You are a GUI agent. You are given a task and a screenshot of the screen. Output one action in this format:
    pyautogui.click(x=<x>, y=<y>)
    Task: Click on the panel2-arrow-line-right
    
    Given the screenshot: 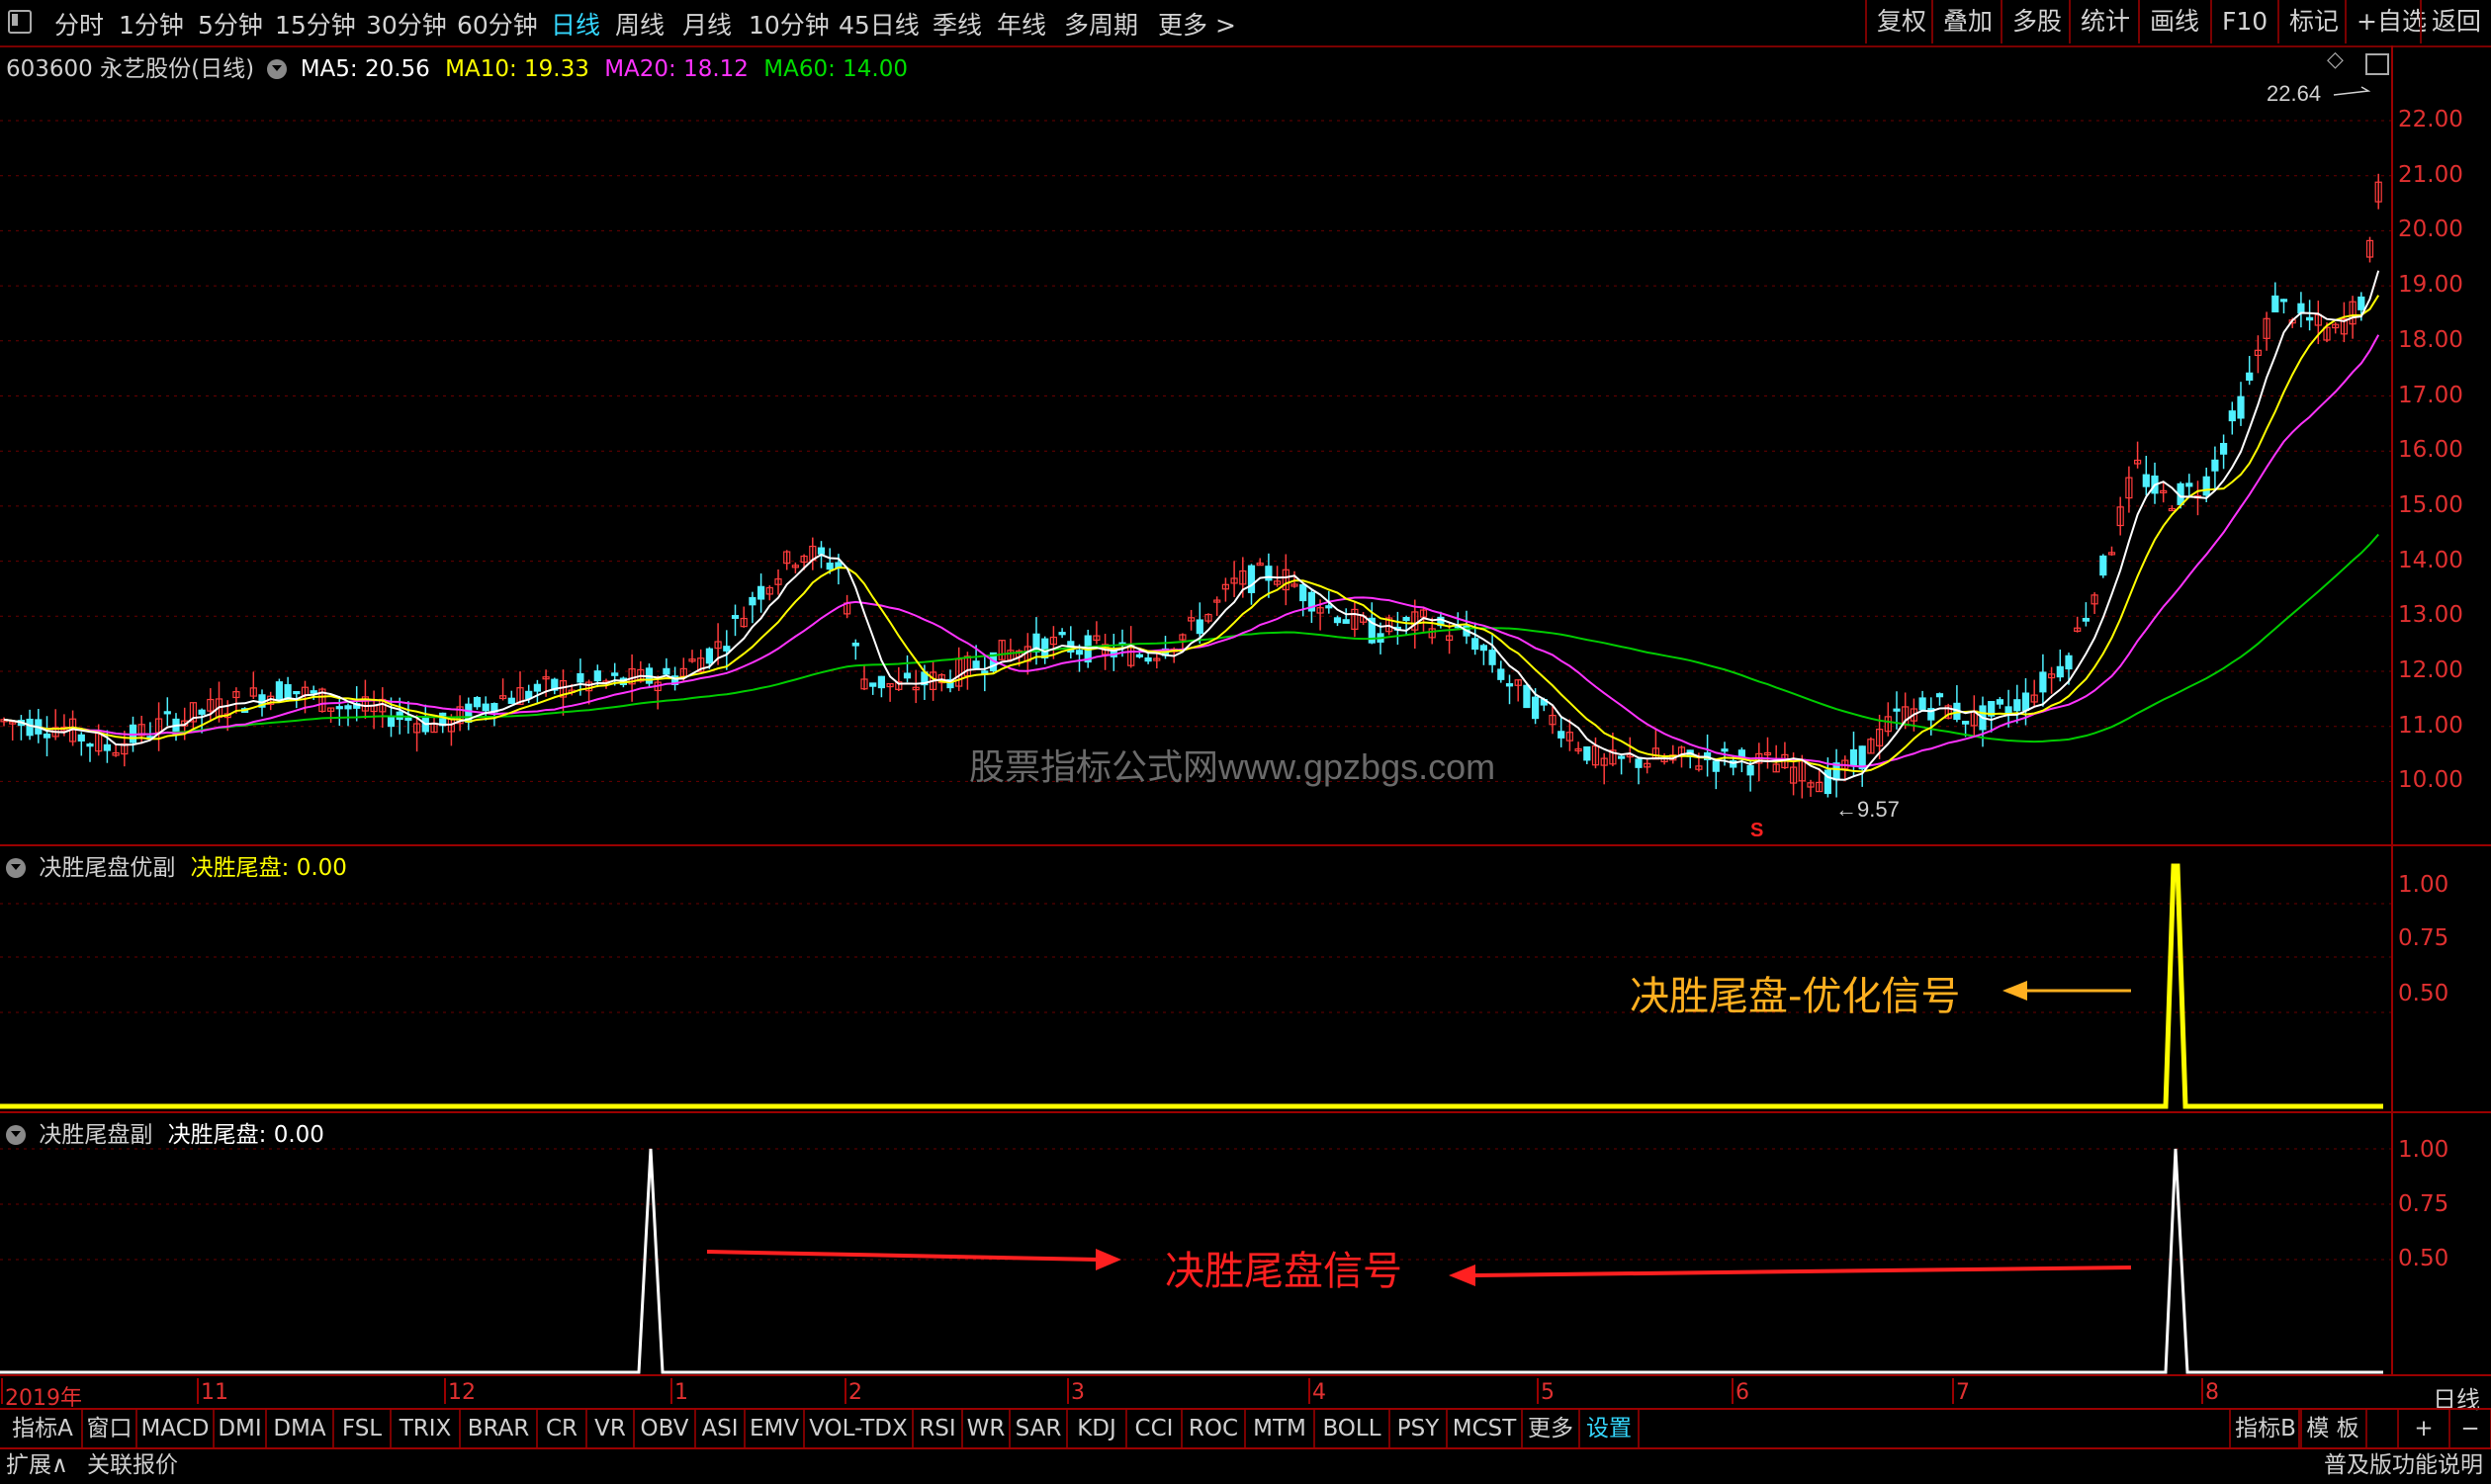 What is the action you would take?
    pyautogui.click(x=1802, y=1271)
    